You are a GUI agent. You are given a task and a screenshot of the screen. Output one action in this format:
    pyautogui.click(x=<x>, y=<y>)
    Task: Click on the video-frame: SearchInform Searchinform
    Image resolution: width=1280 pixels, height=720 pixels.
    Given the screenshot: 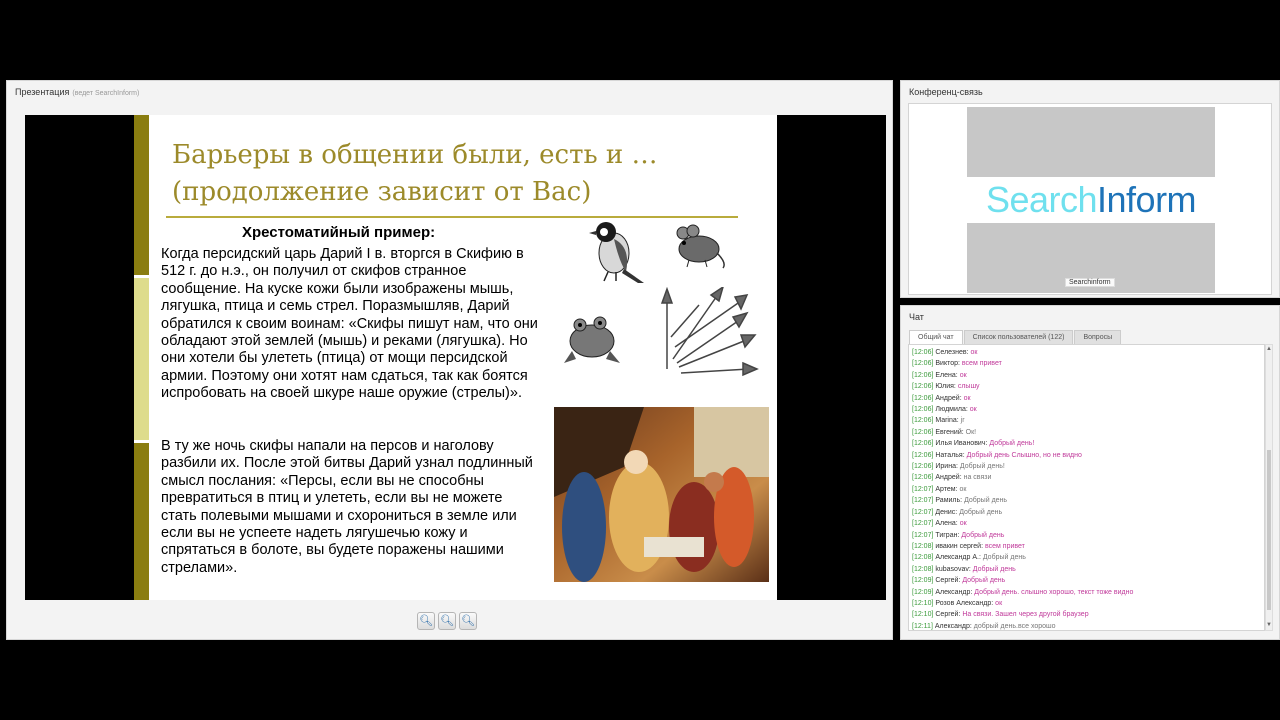 What is the action you would take?
    pyautogui.click(x=1090, y=199)
    